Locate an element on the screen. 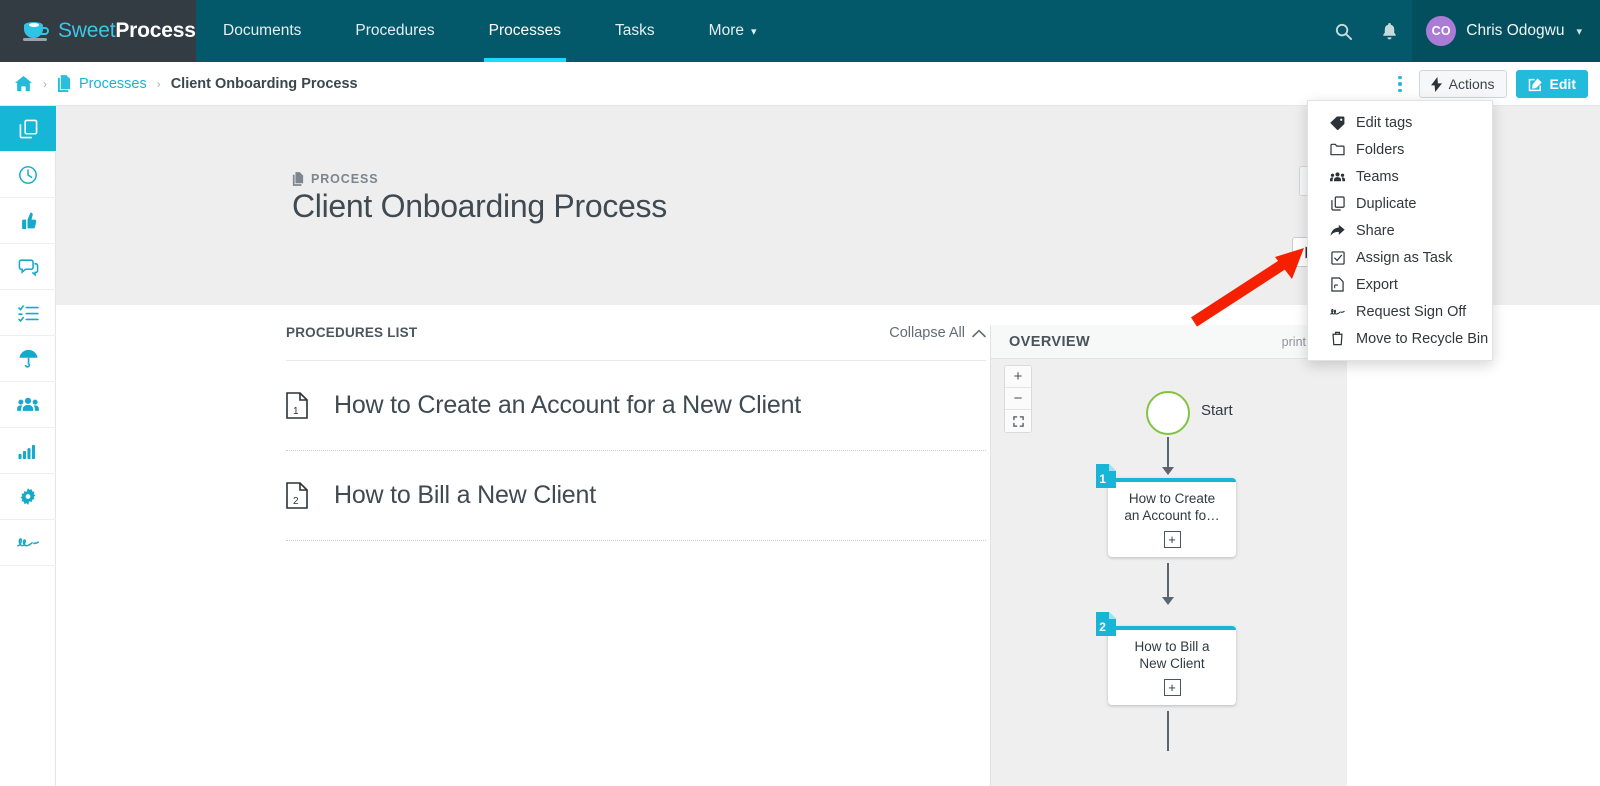  flow-node-card: 2 How to Bill a New Client + is located at coordinates (1166, 658).